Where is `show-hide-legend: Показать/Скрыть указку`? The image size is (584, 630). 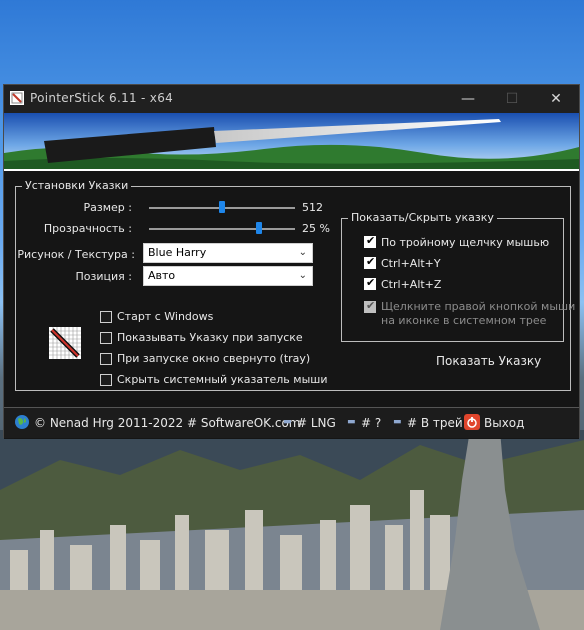
show-hide-legend: Показать/Скрыть указку is located at coordinates (422, 217).